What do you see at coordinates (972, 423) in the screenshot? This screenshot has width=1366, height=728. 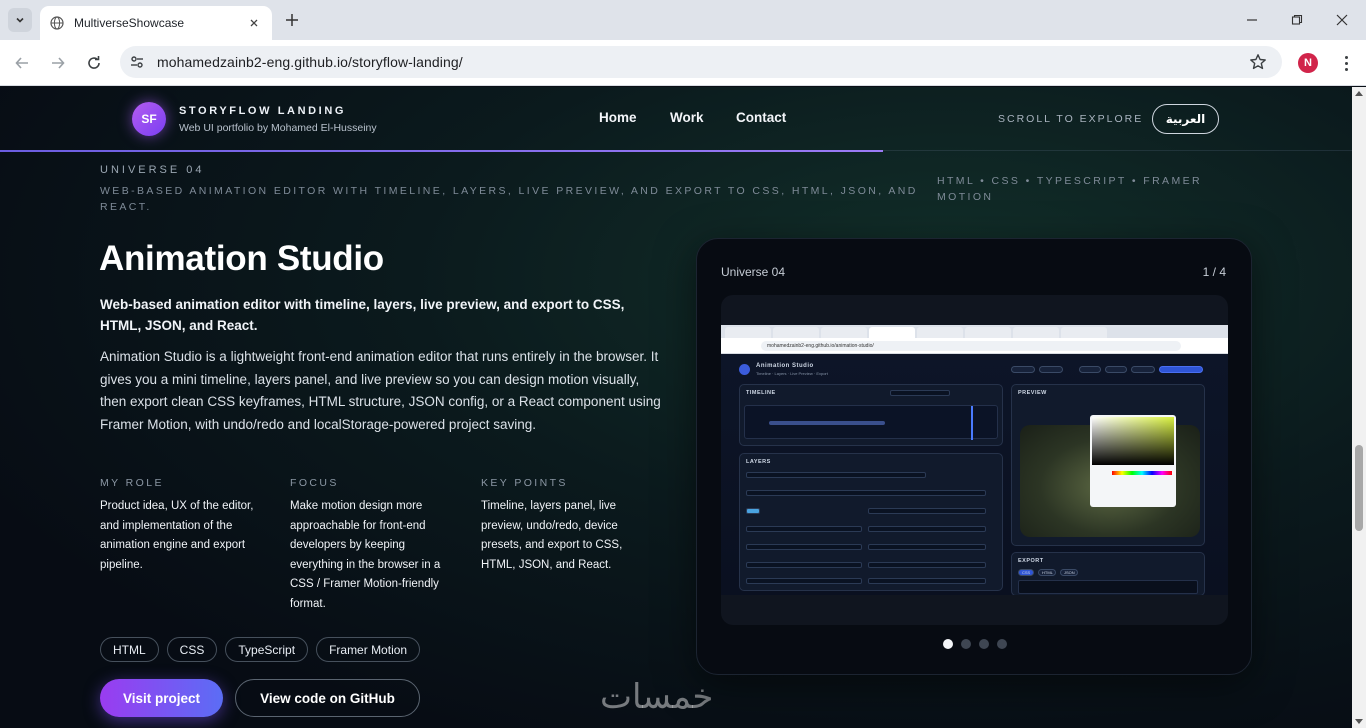 I see `mini-playhead` at bounding box center [972, 423].